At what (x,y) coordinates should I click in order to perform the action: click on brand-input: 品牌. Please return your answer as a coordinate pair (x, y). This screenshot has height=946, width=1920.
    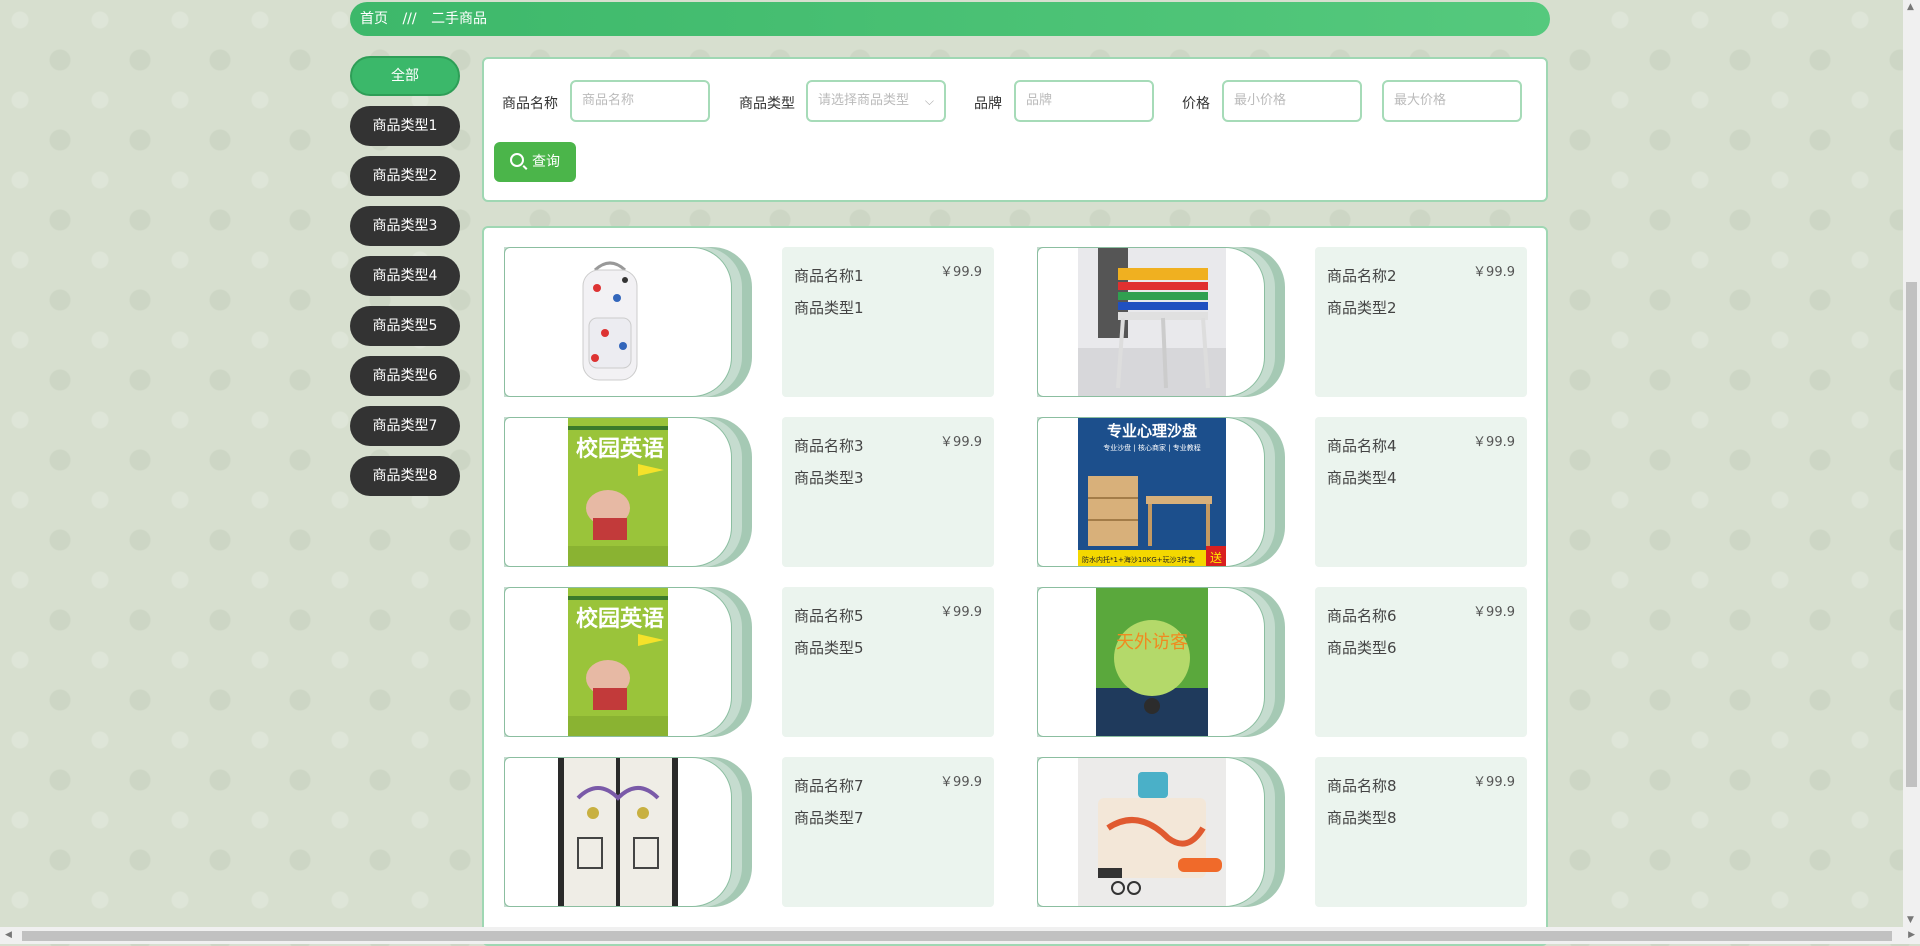
    Looking at the image, I should click on (1084, 101).